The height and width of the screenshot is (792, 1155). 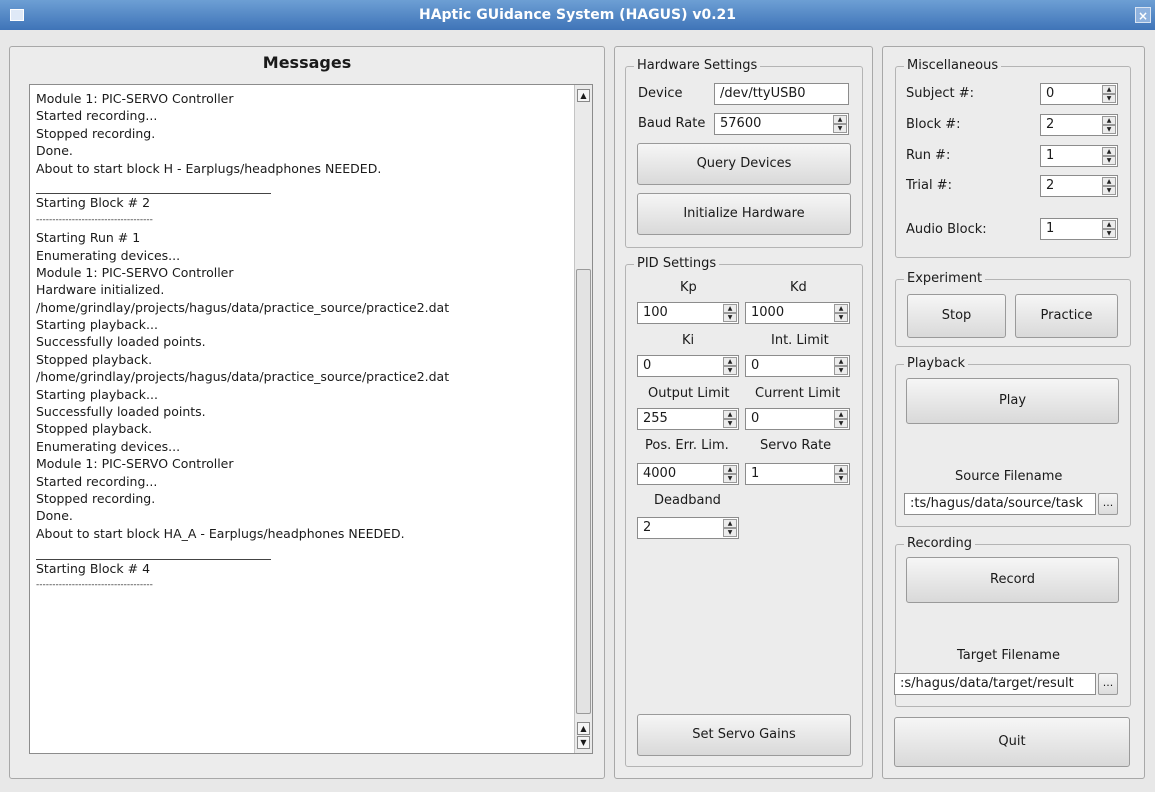 What do you see at coordinates (687, 445) in the screenshot?
I see `pos-err-limit-label: Pos. Err. Lim.` at bounding box center [687, 445].